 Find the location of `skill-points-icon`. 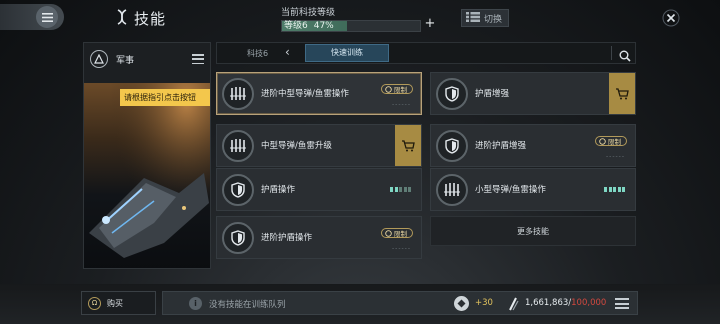

skill-points-icon is located at coordinates (461, 303).